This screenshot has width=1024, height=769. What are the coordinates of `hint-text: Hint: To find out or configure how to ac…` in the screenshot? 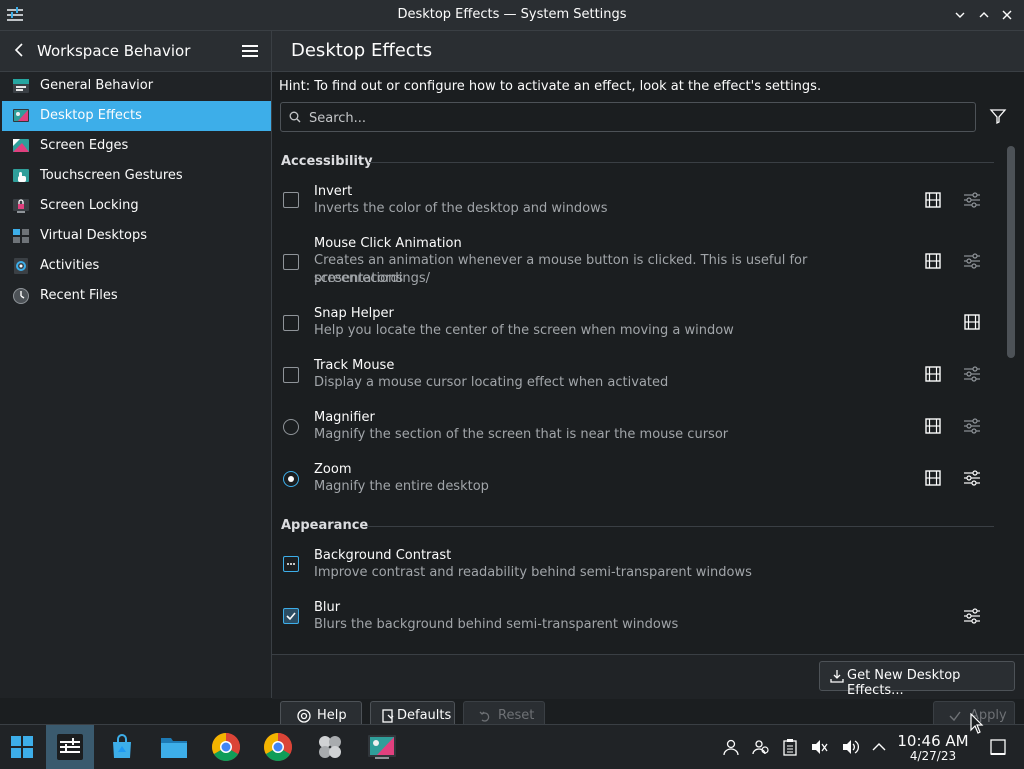 It's located at (550, 86).